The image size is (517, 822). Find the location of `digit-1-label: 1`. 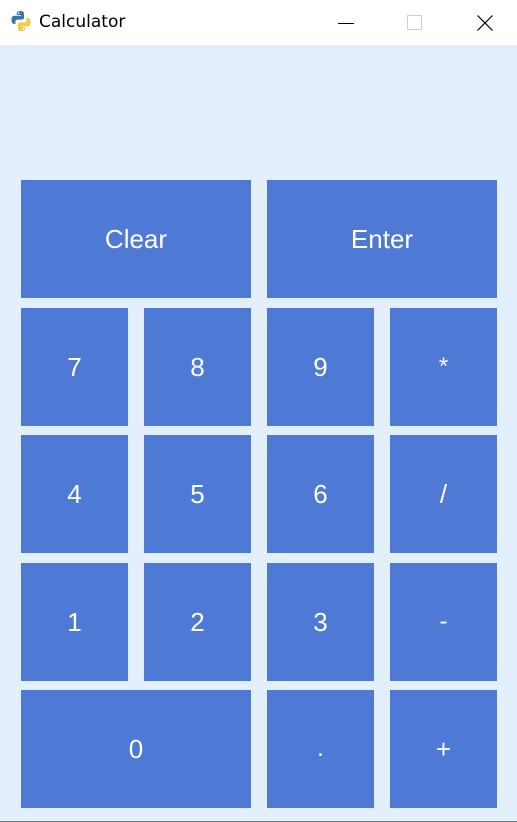

digit-1-label: 1 is located at coordinates (74, 621).